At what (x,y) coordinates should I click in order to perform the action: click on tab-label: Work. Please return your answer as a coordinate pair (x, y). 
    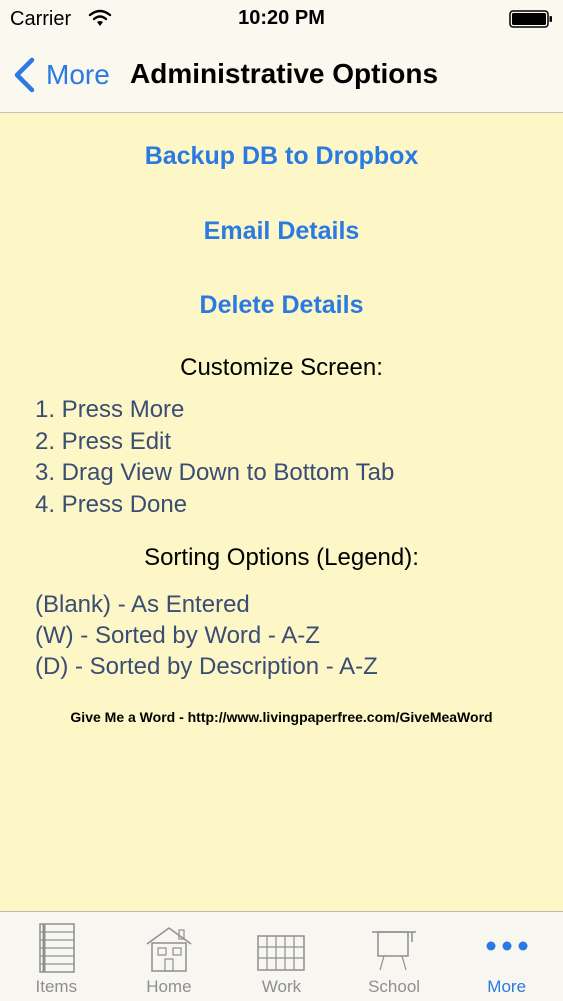
    Looking at the image, I should click on (281, 986).